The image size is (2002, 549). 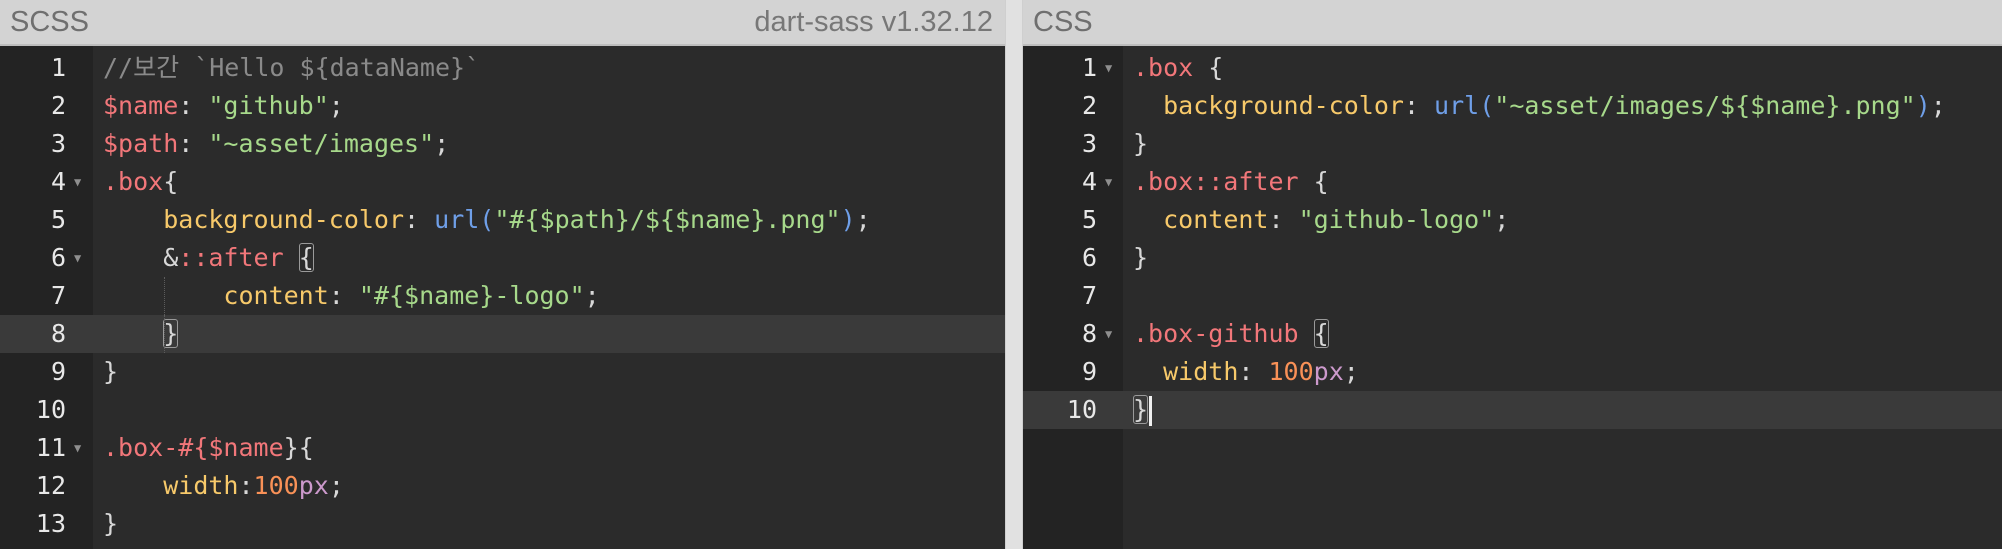 I want to click on code-line: 3}, so click(x=1512, y=144).